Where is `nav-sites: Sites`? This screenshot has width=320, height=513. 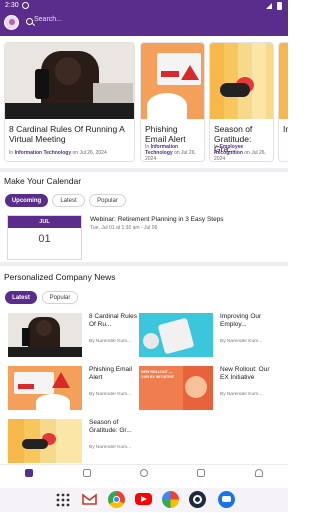
nav-sites: Sites is located at coordinates (201, 479).